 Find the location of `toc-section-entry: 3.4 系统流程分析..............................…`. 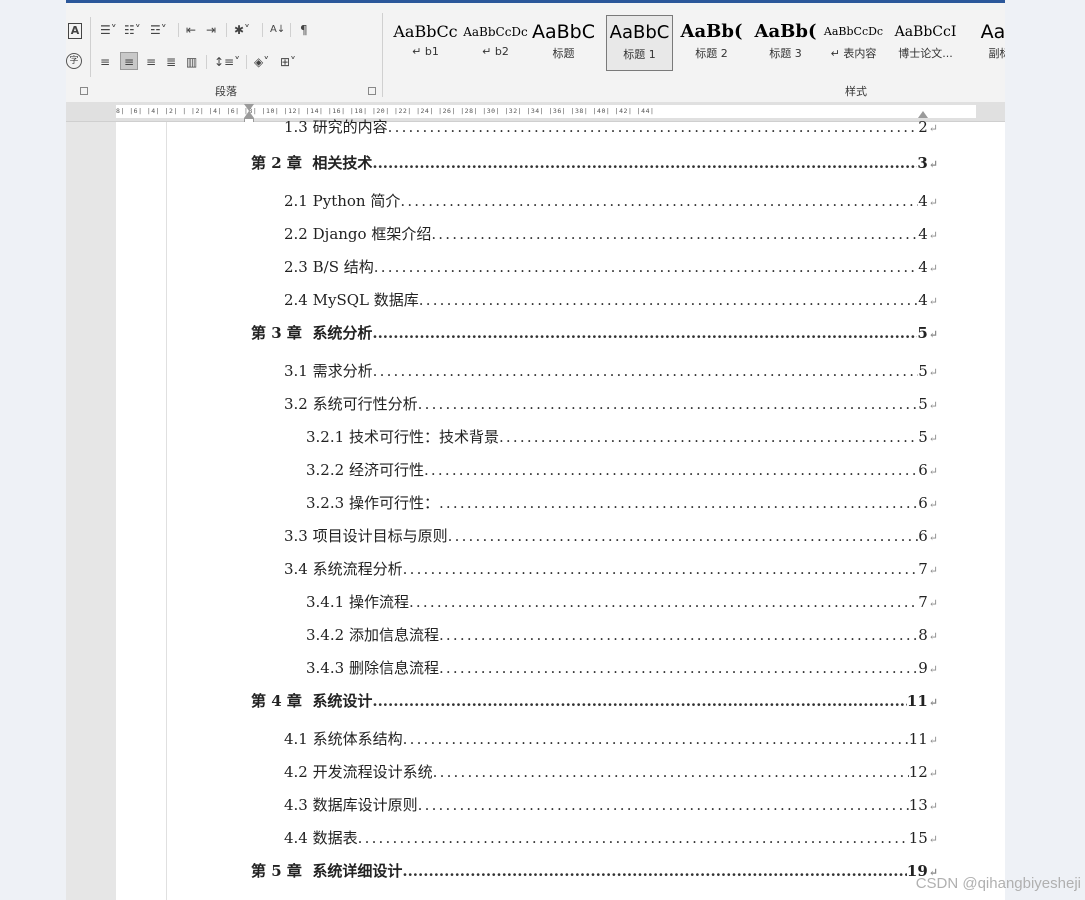

toc-section-entry: 3.4 系统流程分析..............................… is located at coordinates (527, 568).